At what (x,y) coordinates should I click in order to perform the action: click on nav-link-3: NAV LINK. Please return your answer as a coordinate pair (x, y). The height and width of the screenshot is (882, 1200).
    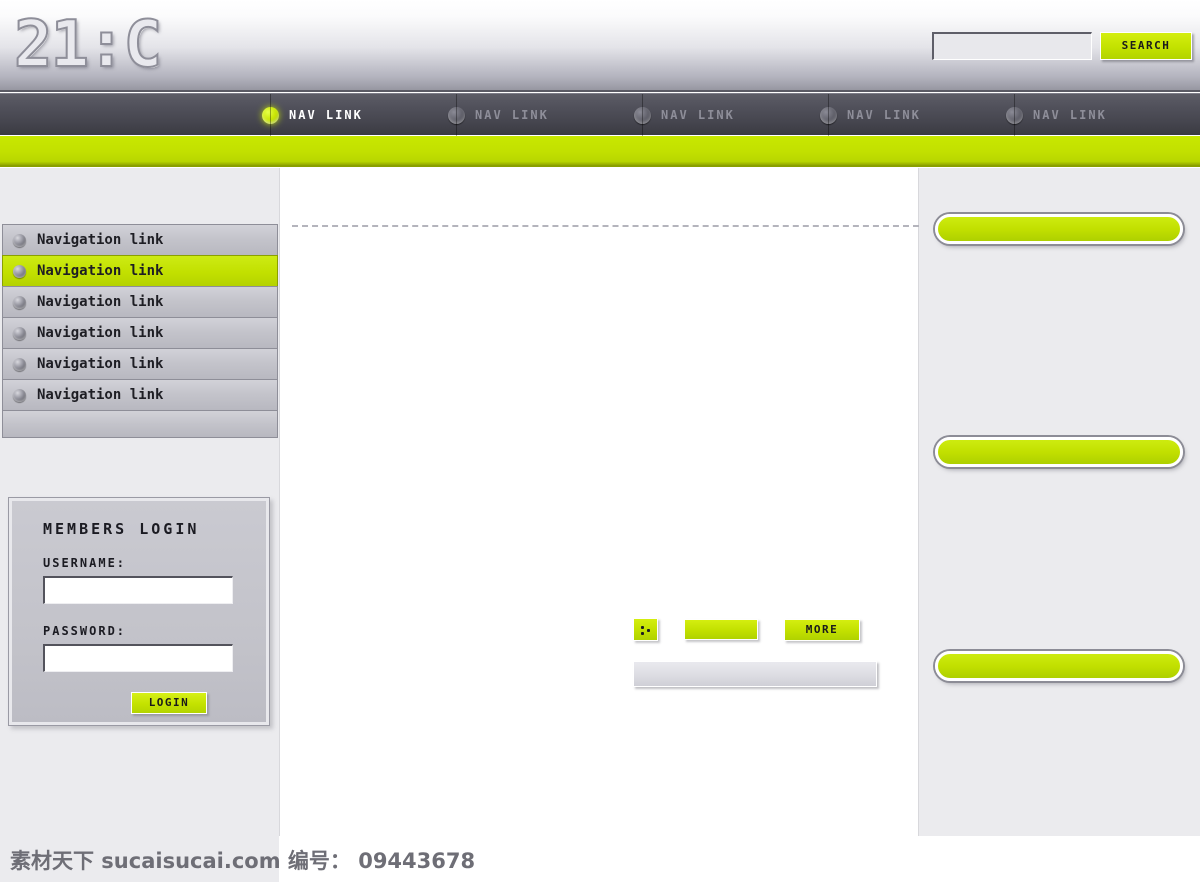
    Looking at the image, I should click on (727, 115).